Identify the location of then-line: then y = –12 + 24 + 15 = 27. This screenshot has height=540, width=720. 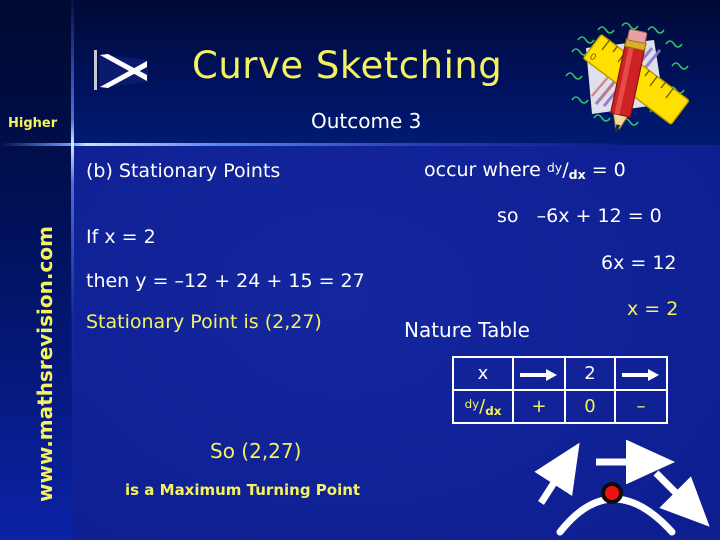
(225, 281).